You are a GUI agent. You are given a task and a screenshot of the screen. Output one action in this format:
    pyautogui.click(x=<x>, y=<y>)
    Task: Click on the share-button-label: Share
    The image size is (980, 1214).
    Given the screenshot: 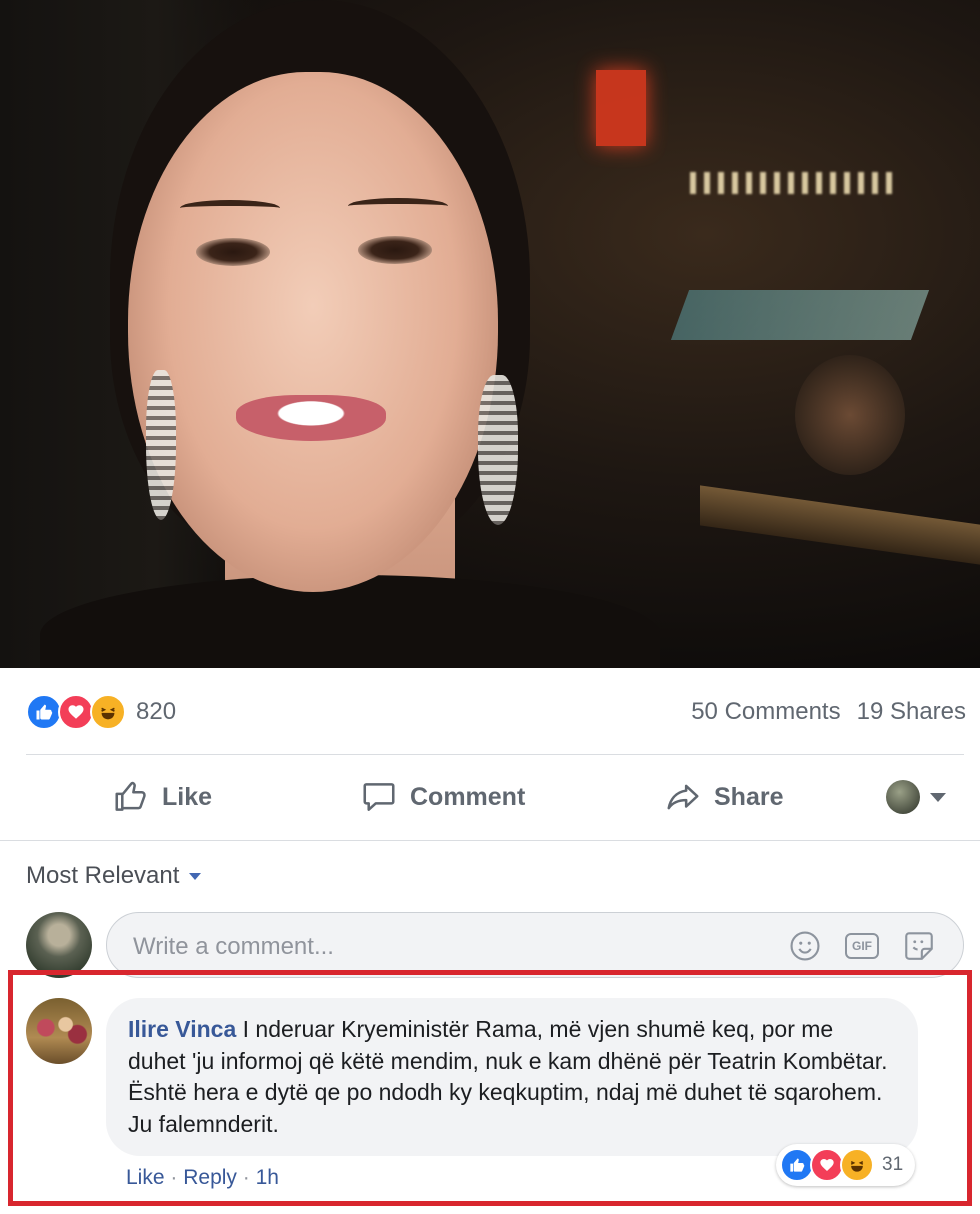 What is the action you would take?
    pyautogui.click(x=749, y=796)
    